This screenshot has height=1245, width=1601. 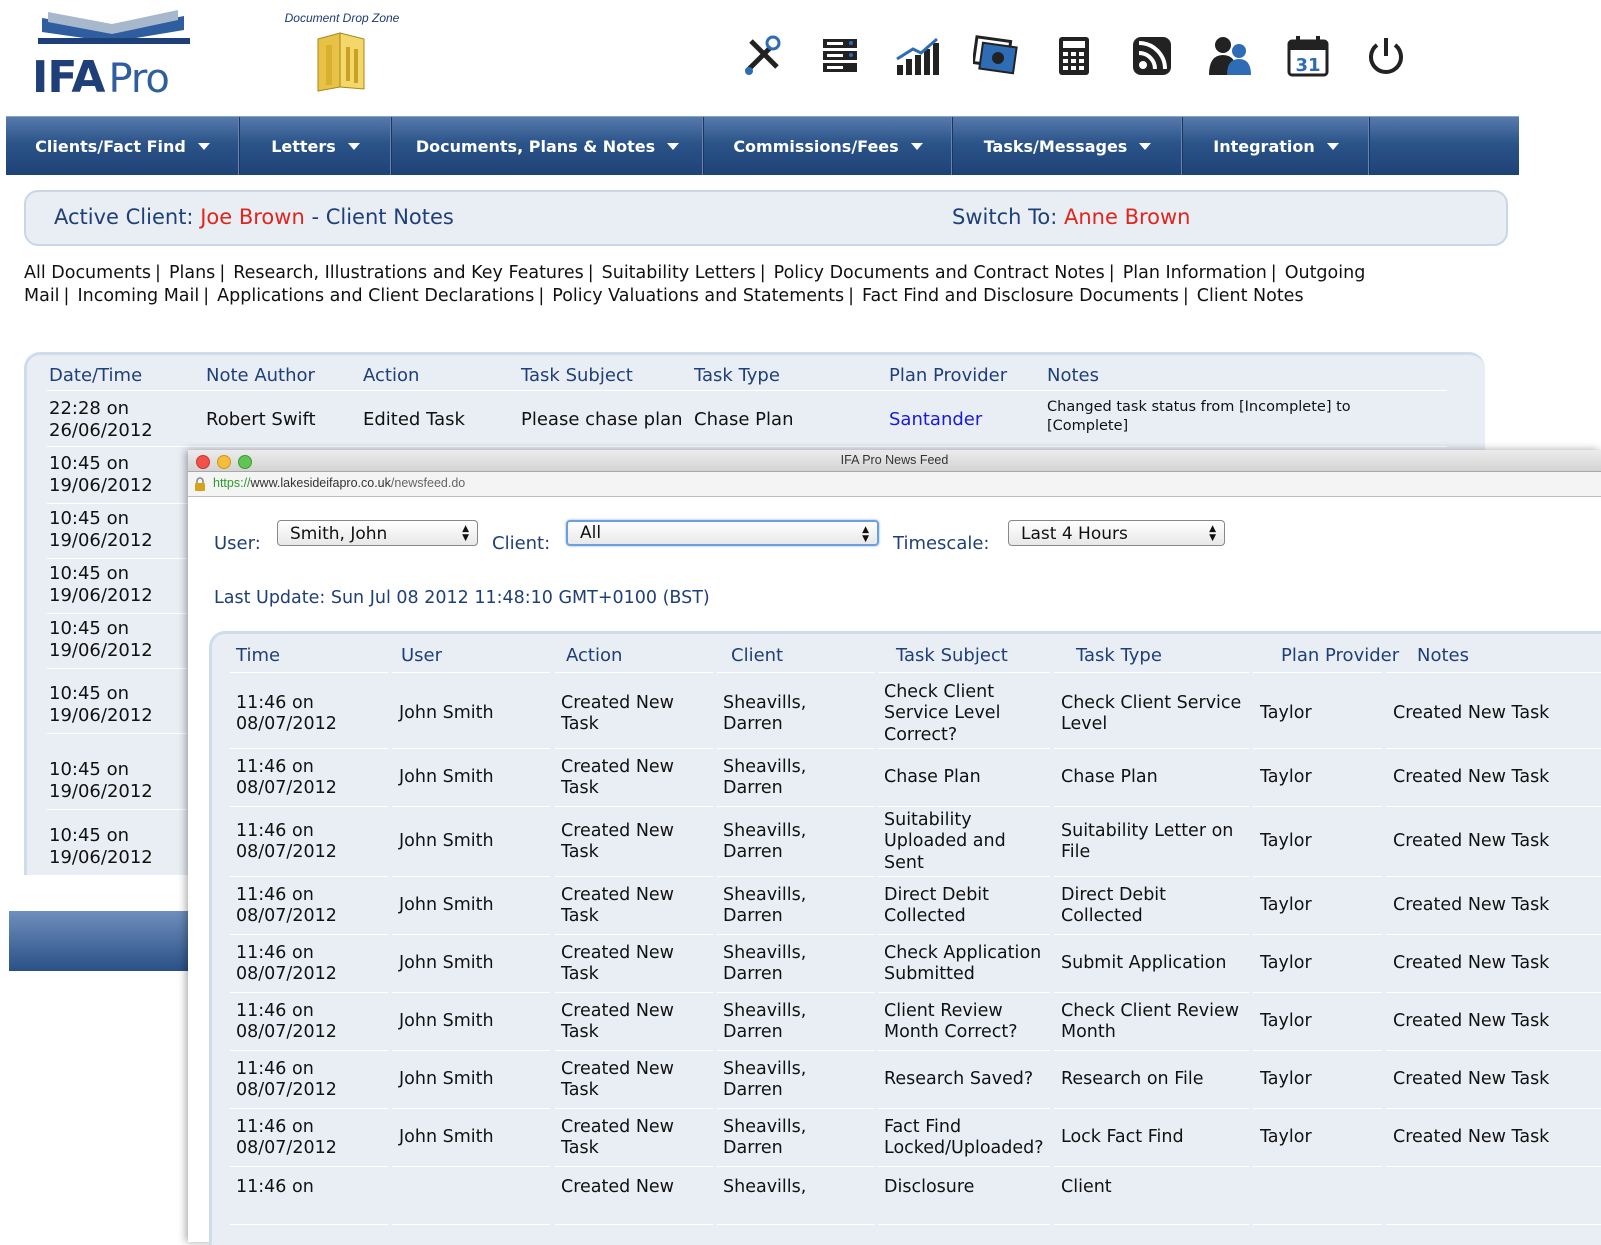 What do you see at coordinates (1276, 146) in the screenshot?
I see `nav-integration: Integration` at bounding box center [1276, 146].